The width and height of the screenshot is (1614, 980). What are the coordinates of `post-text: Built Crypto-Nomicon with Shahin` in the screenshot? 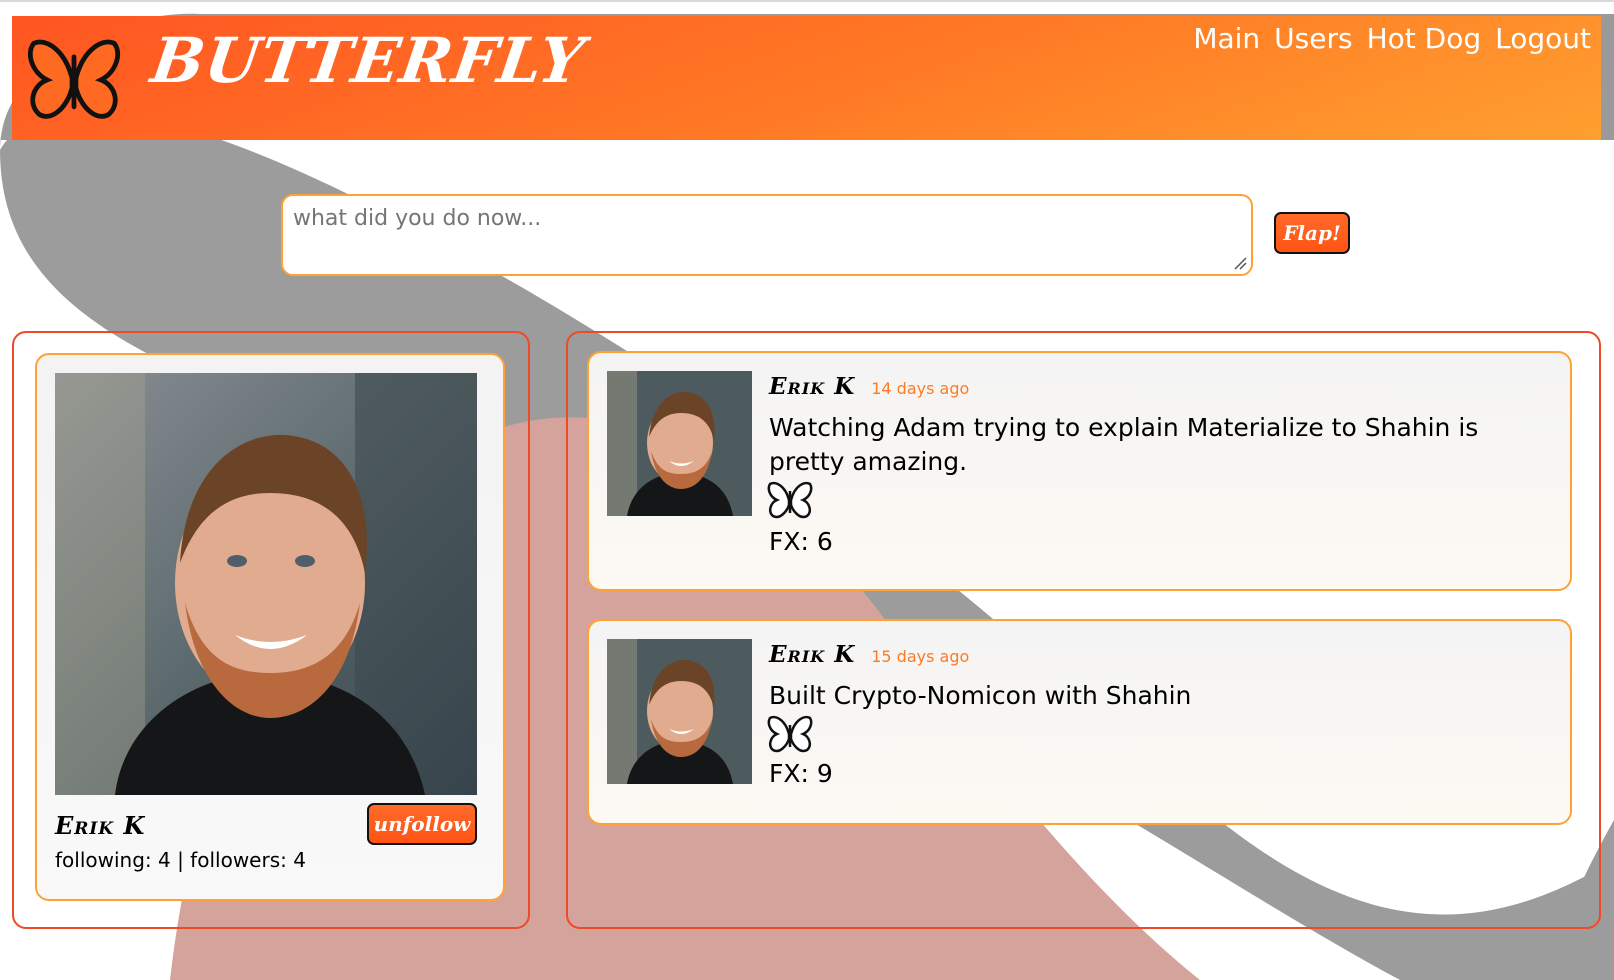 It's located at (980, 695).